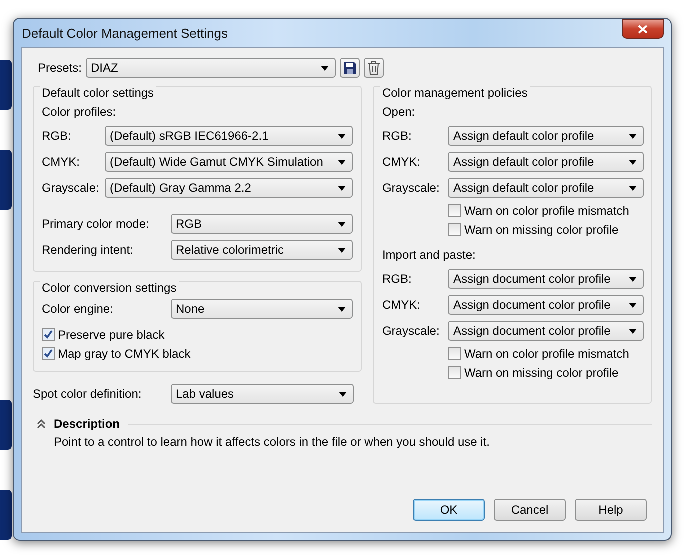 The image size is (690, 556). Describe the element at coordinates (455, 93) in the screenshot. I see `group-title: Color management policies` at that location.